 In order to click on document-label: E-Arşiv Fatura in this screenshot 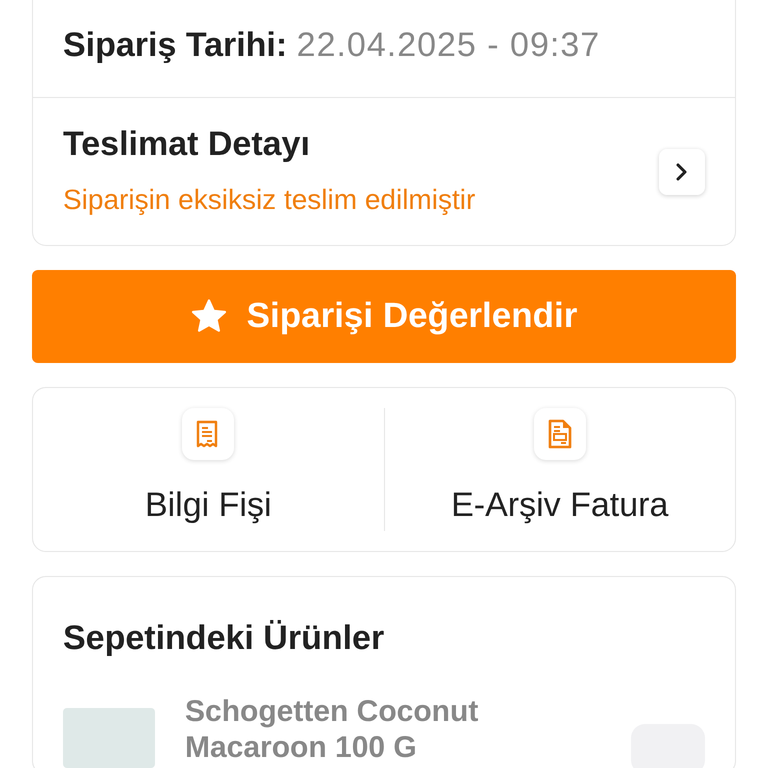, I will do `click(559, 505)`.